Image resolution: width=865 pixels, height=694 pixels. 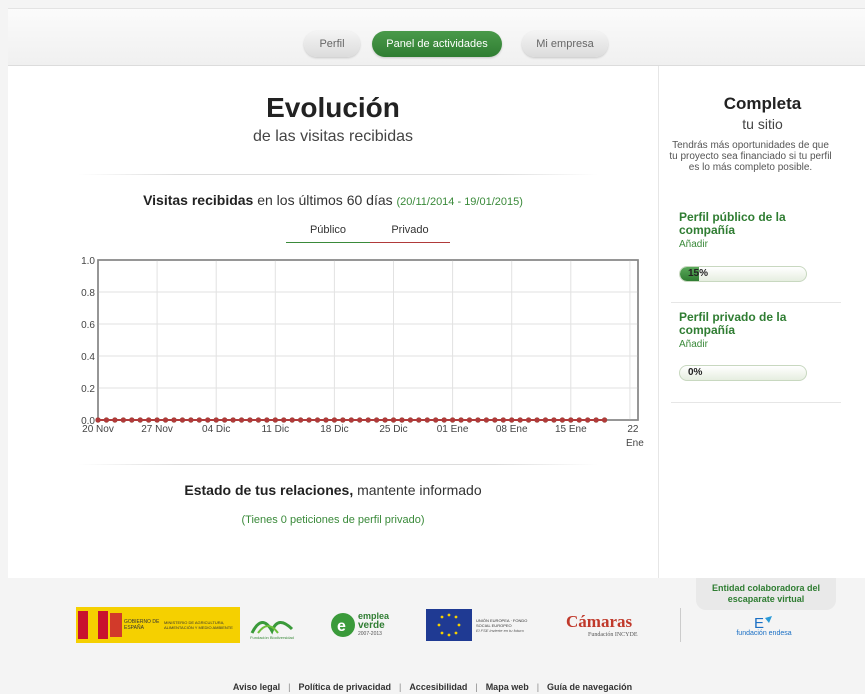 I want to click on emplea-verde-logo: e emplea verde 2007-2013, so click(x=363, y=625).